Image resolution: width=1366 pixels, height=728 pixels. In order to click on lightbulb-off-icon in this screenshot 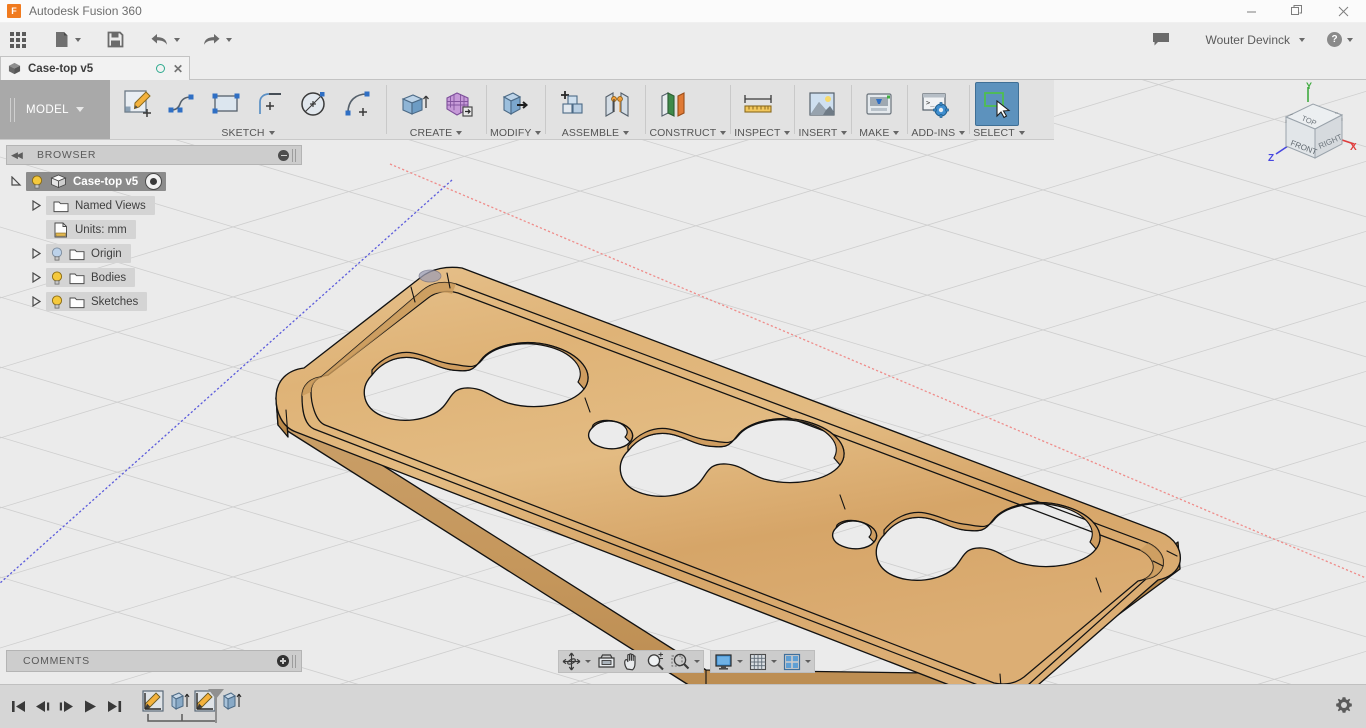, I will do `click(57, 254)`.